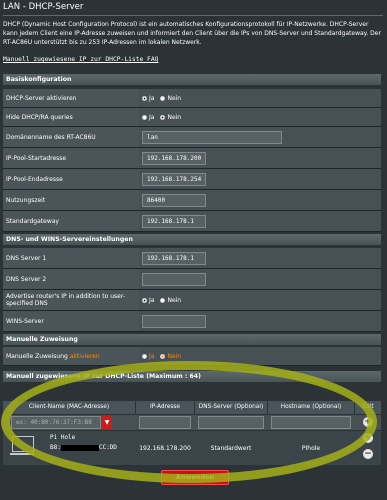 This screenshot has height=500, width=387. Describe the element at coordinates (79, 447) in the screenshot. I see `redaction-bar` at that location.